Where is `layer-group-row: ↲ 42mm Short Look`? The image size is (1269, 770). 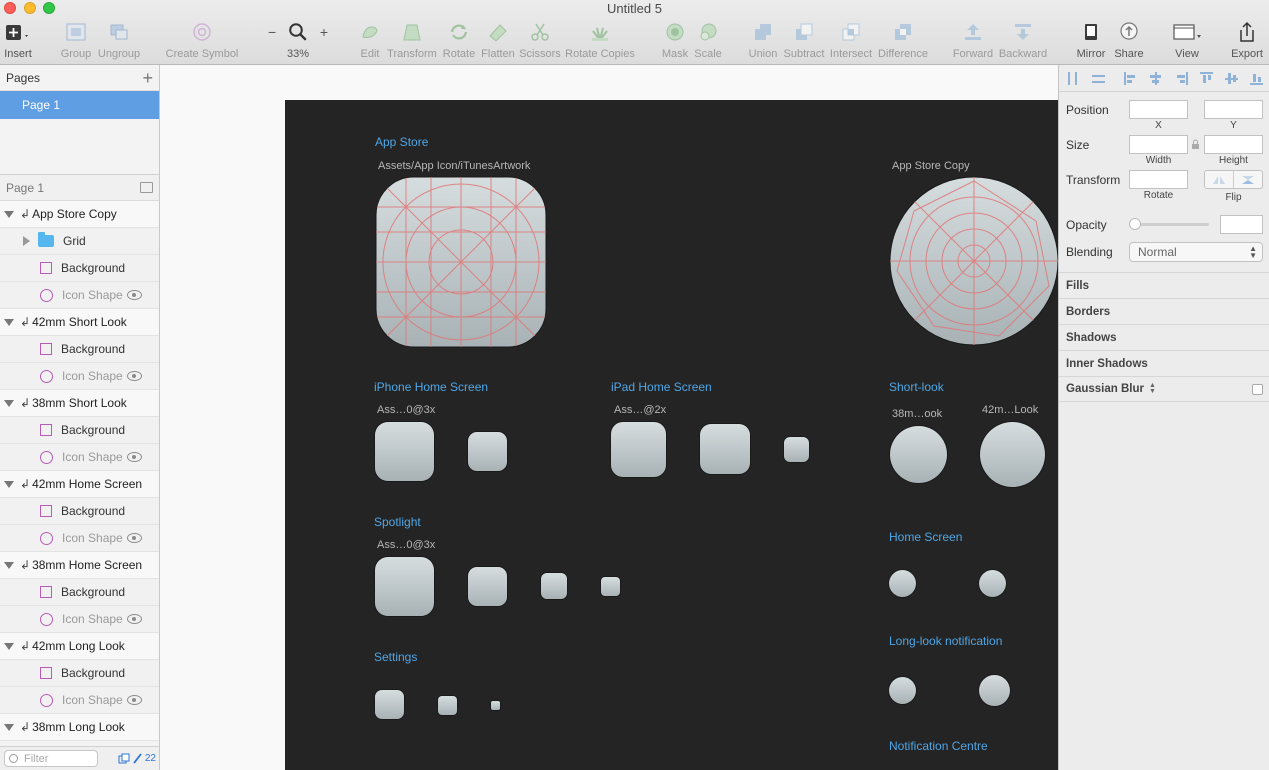
layer-group-row: ↲ 42mm Short Look is located at coordinates (79, 322).